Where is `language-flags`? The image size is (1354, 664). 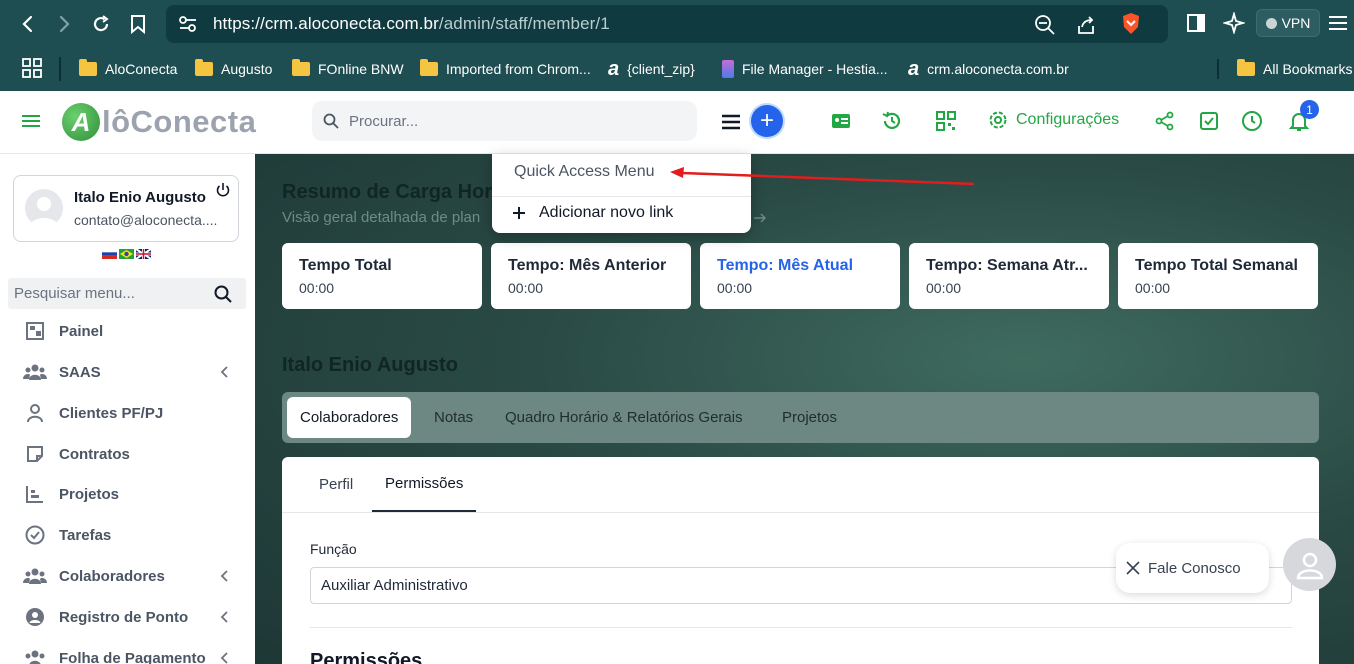 language-flags is located at coordinates (126, 254).